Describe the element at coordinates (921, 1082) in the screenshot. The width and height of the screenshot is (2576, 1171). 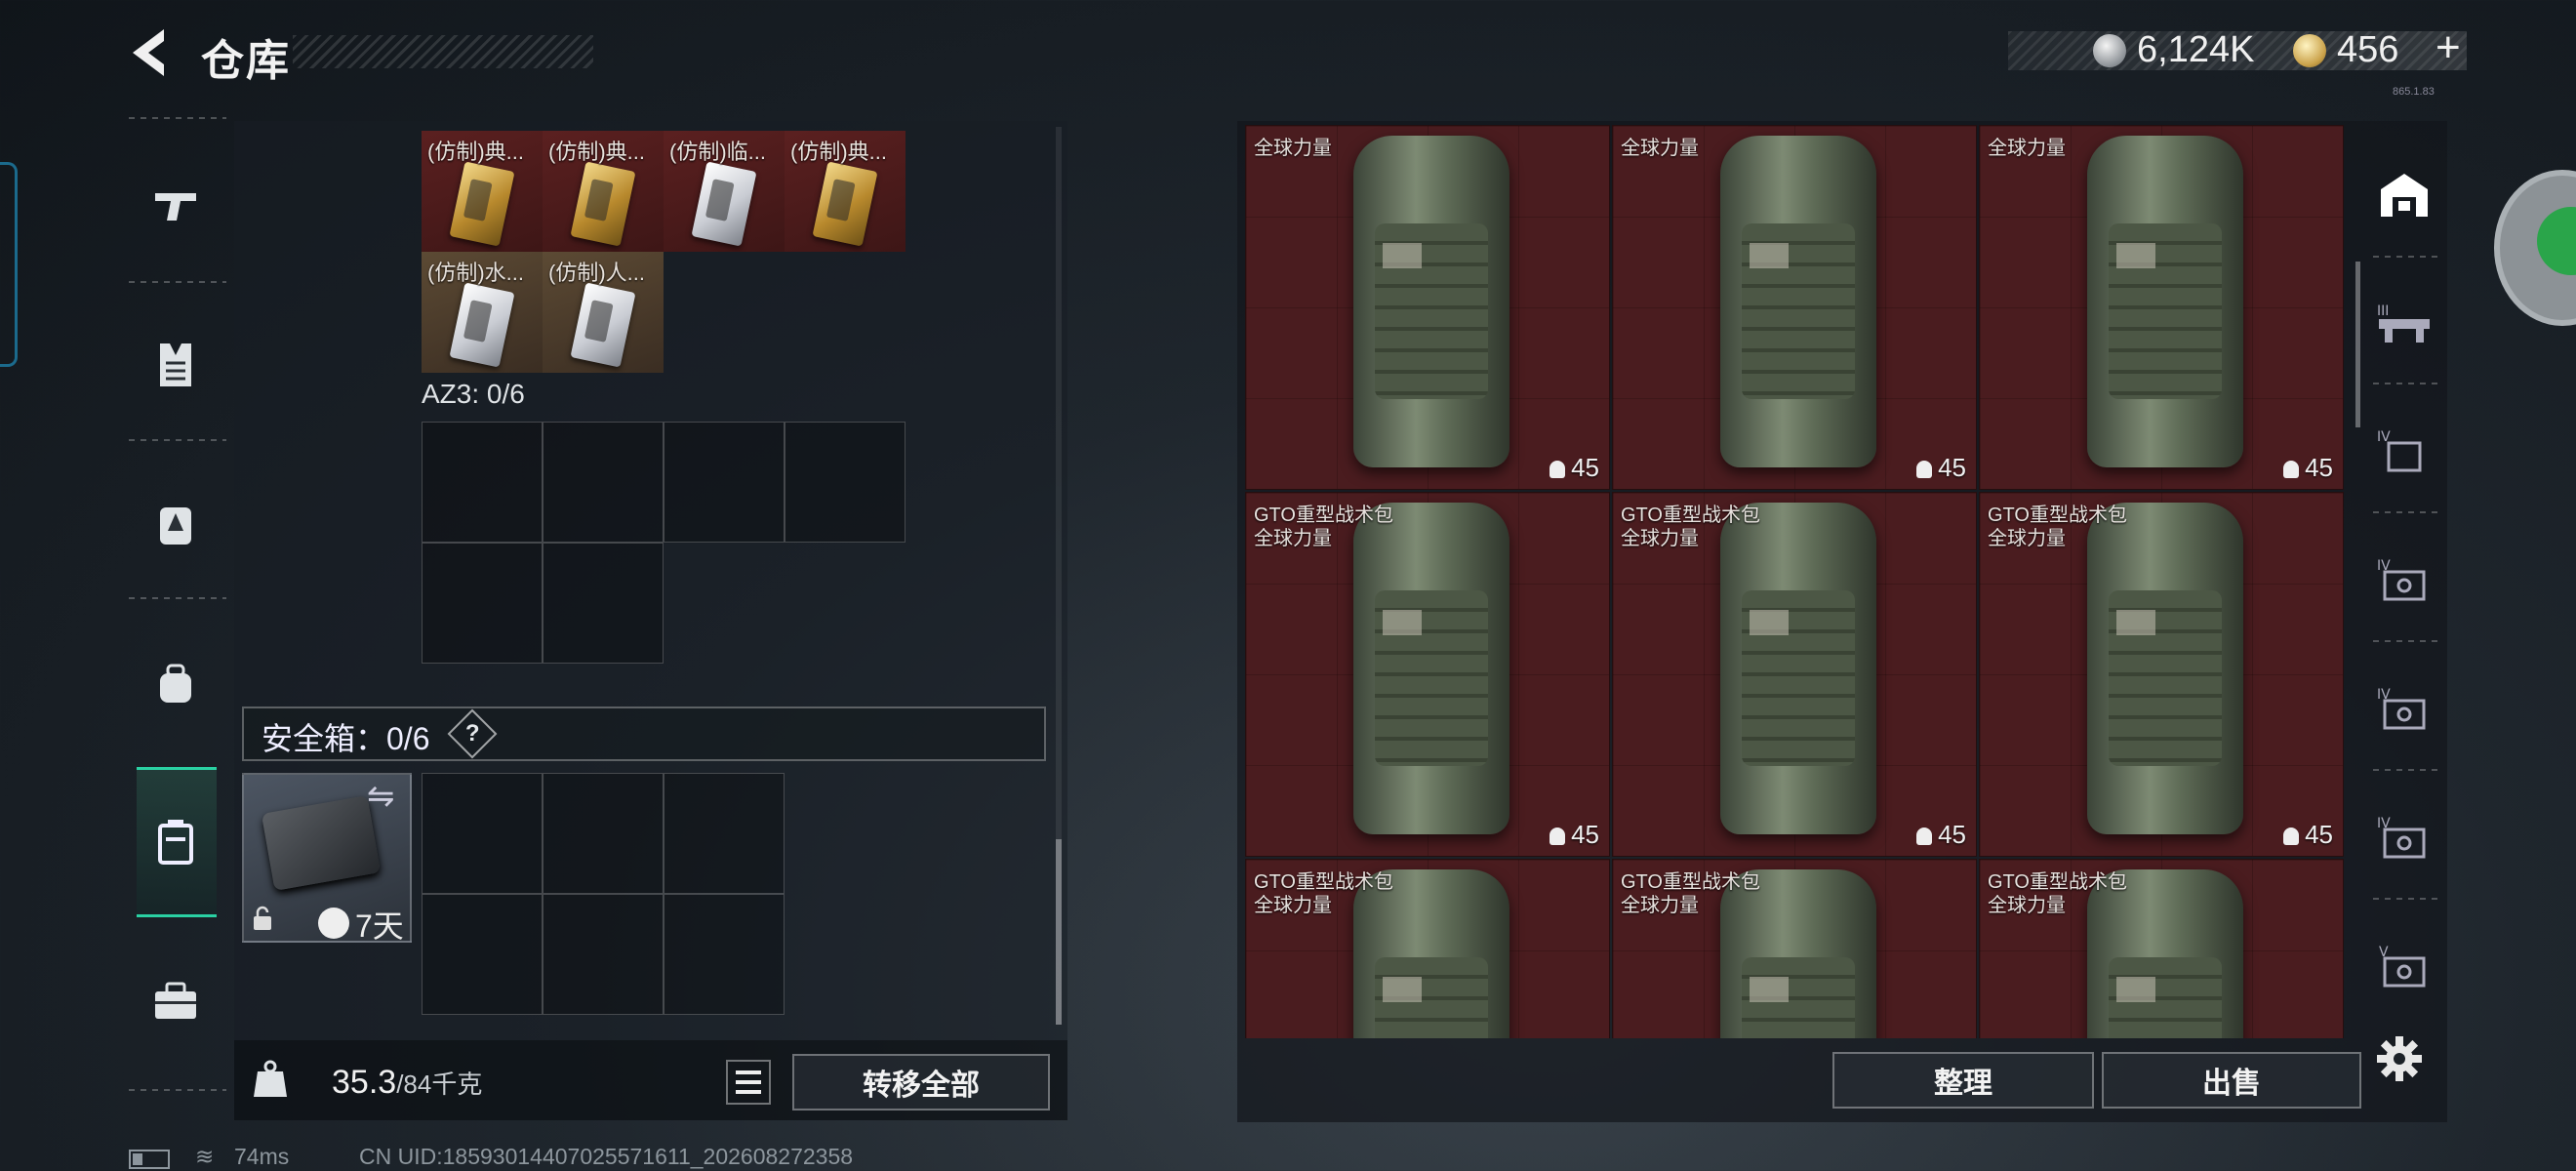
I see `transfer-all-button: 转移全部` at that location.